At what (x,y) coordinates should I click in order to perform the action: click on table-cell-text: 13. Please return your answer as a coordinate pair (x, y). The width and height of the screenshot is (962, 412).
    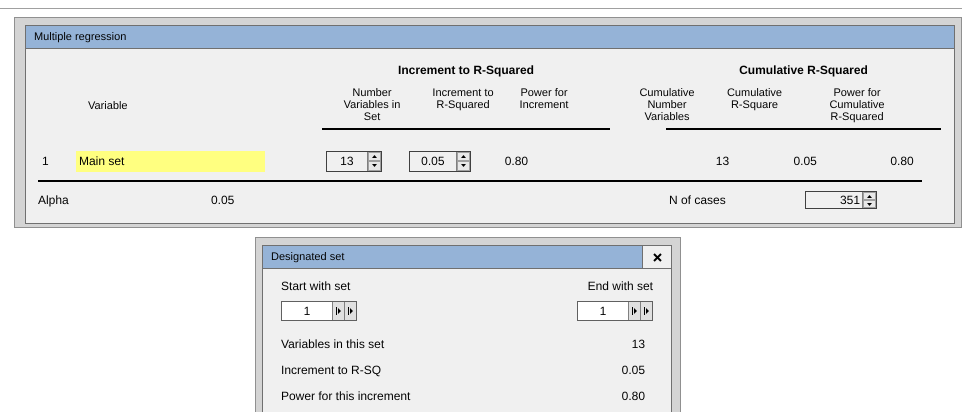
    Looking at the image, I should click on (723, 161).